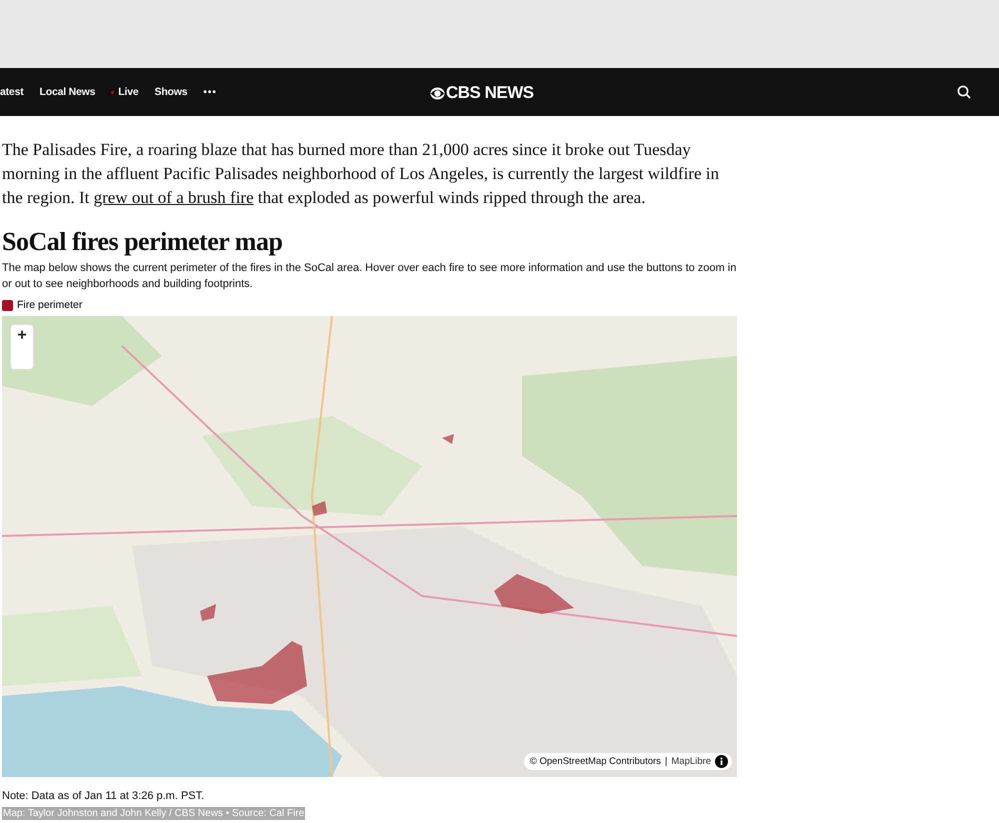 This screenshot has height=823, width=999. Describe the element at coordinates (721, 761) in the screenshot. I see `info-icon` at that location.